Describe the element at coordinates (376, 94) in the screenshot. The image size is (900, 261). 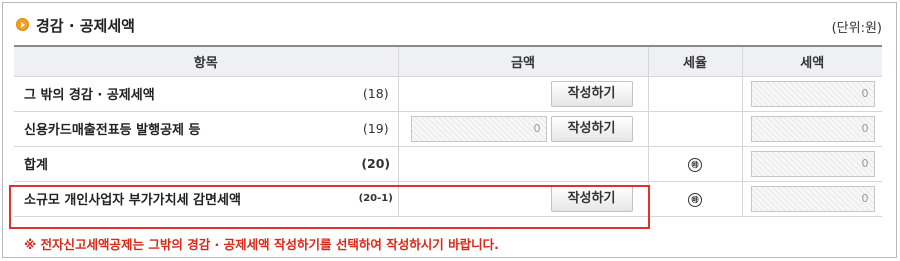
I see `row-code: (18)` at that location.